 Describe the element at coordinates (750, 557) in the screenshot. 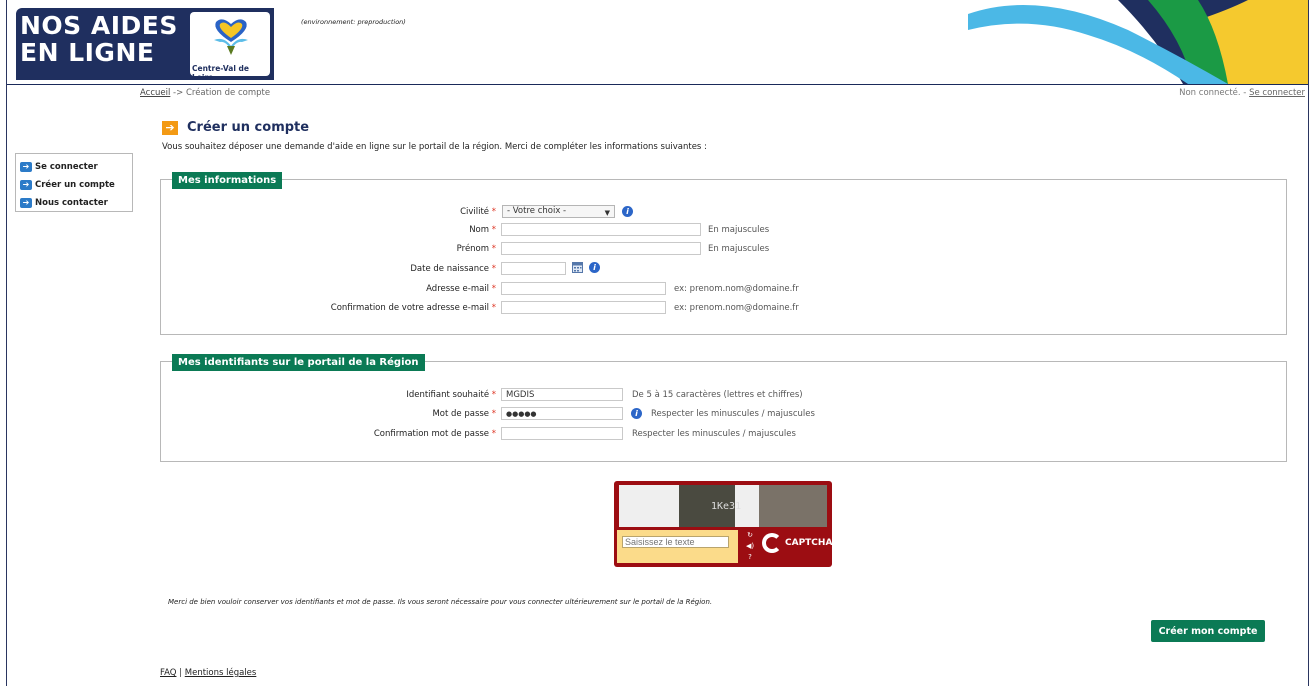

I see `help-icon: ?` at that location.